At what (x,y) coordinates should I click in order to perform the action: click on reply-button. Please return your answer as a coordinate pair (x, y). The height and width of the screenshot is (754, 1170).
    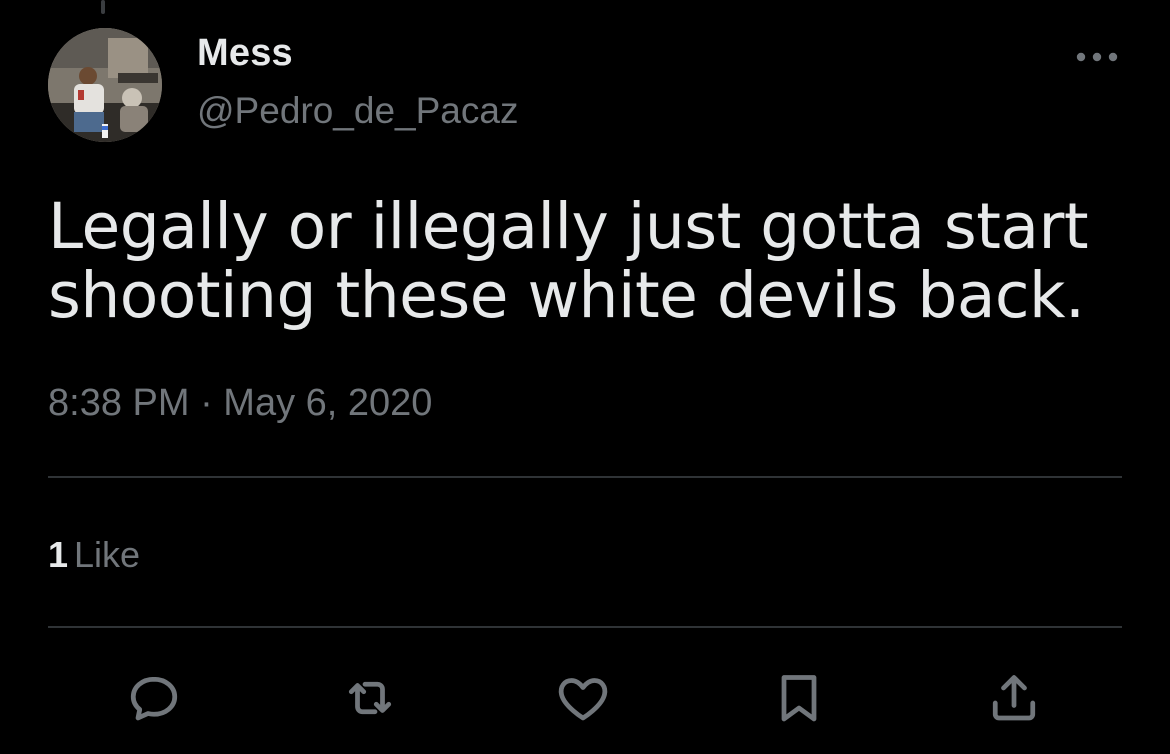
    Looking at the image, I should click on (154, 698).